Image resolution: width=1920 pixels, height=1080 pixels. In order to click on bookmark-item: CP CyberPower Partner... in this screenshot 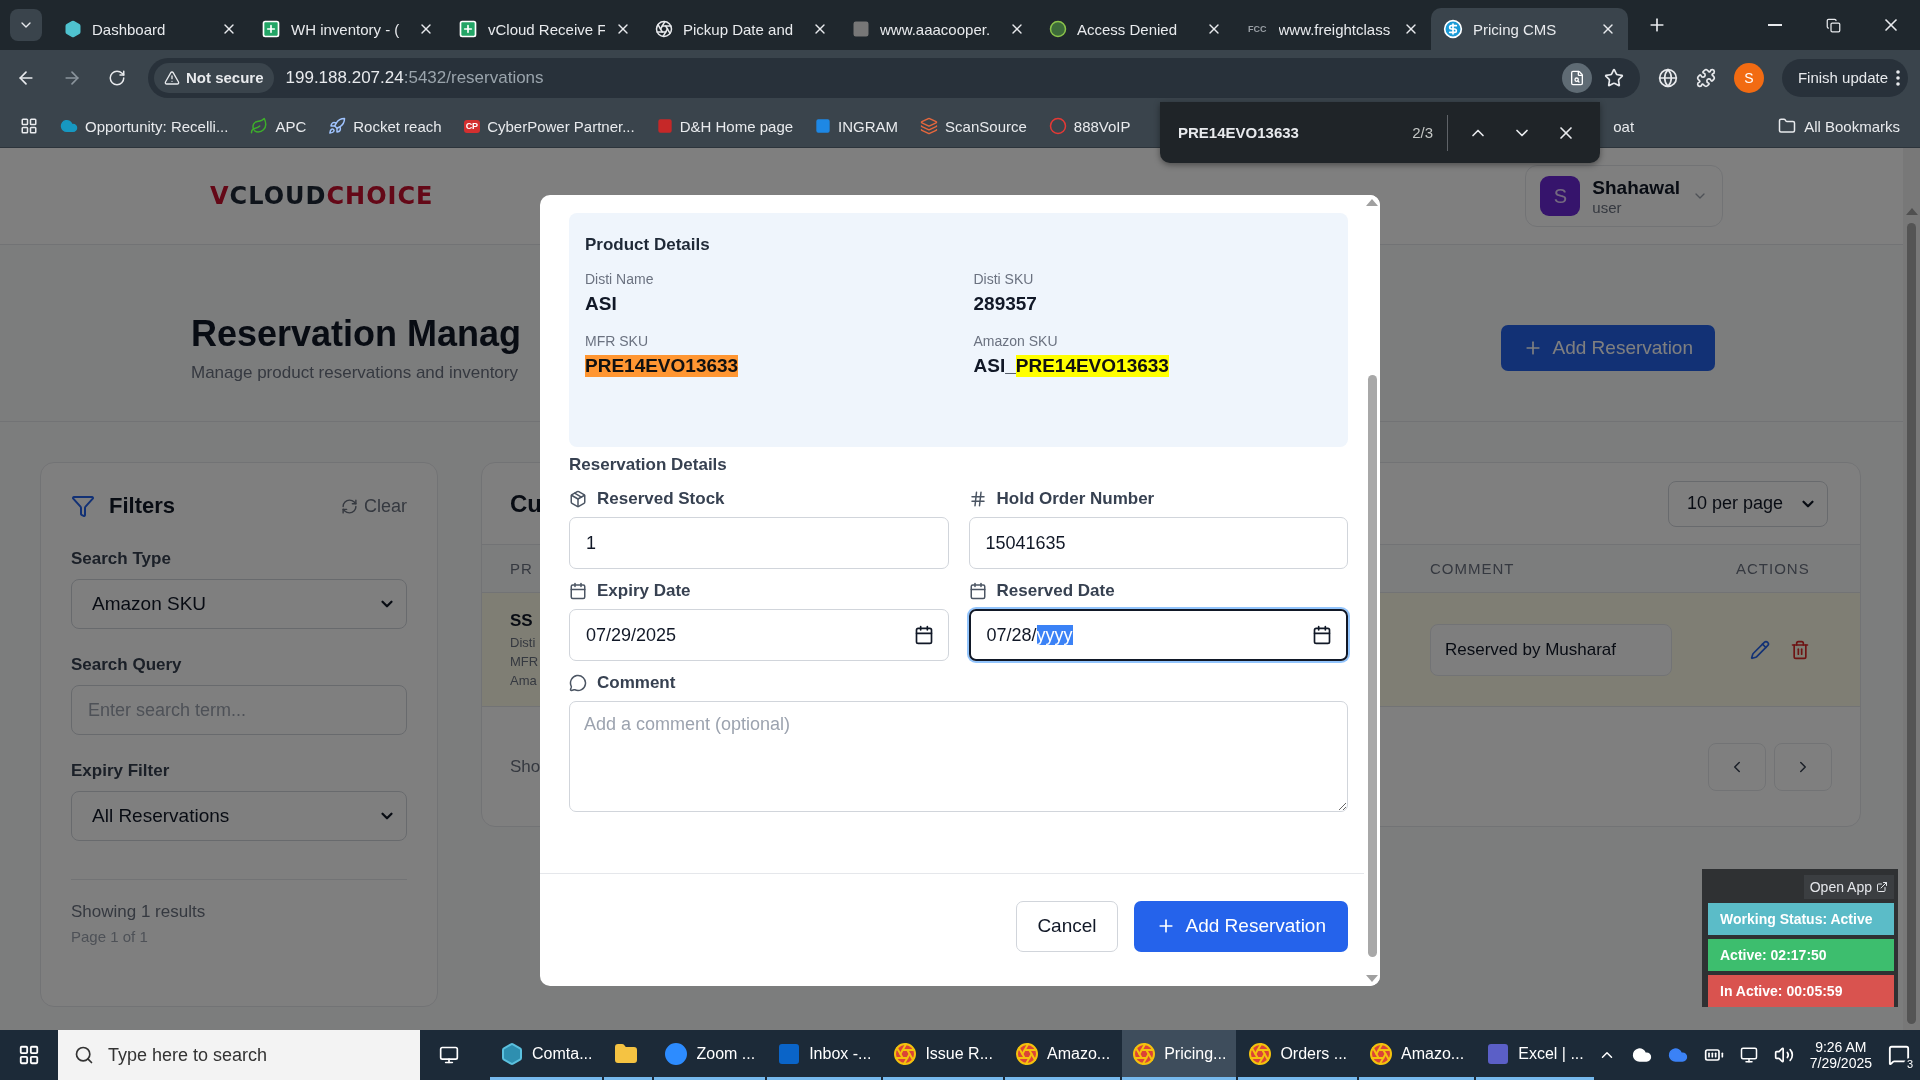, I will do `click(549, 126)`.